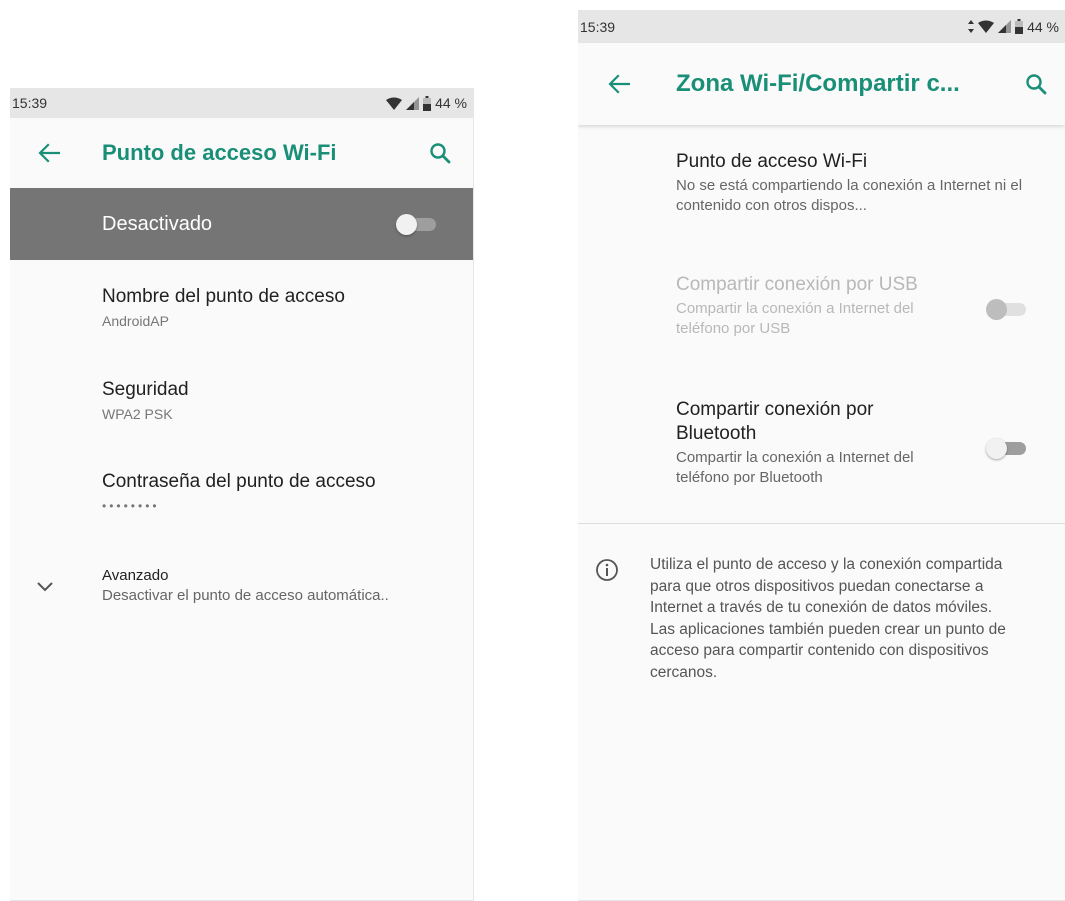 The width and height of the screenshot is (1065, 901). I want to click on bluetooth-tethering-switch, so click(1007, 448).